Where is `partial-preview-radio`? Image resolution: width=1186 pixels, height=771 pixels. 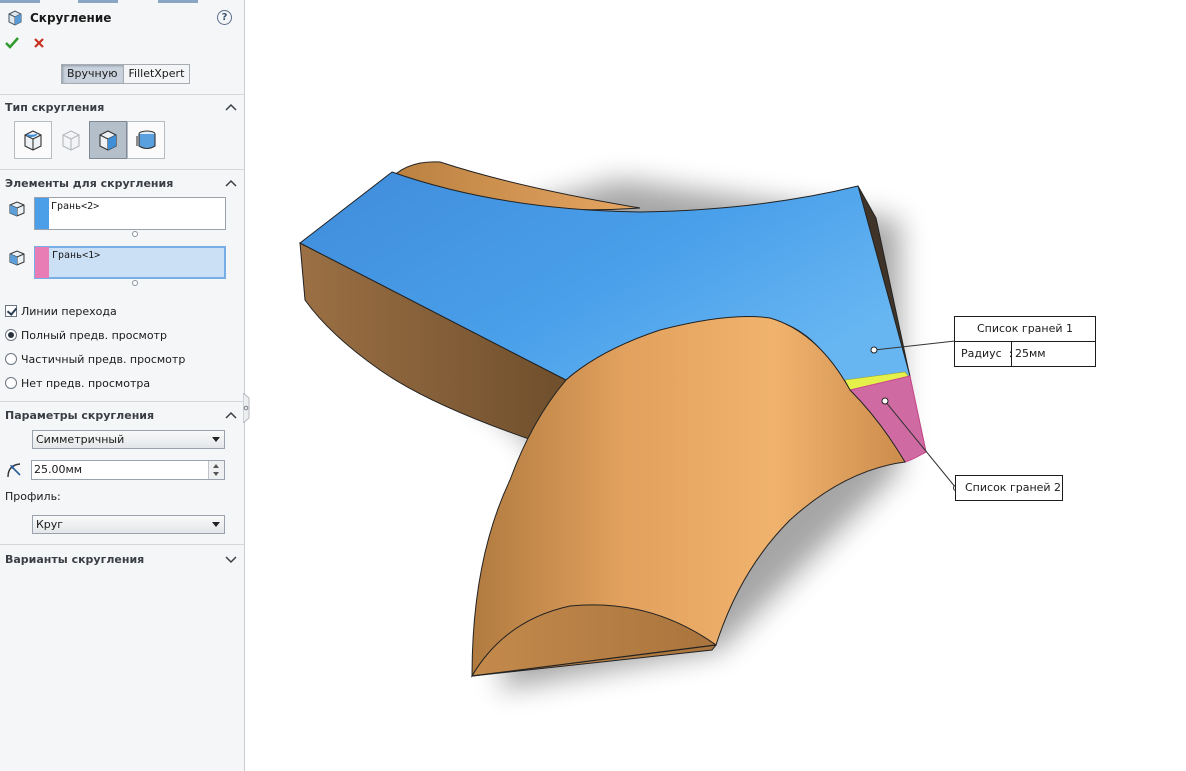 partial-preview-radio is located at coordinates (11, 359).